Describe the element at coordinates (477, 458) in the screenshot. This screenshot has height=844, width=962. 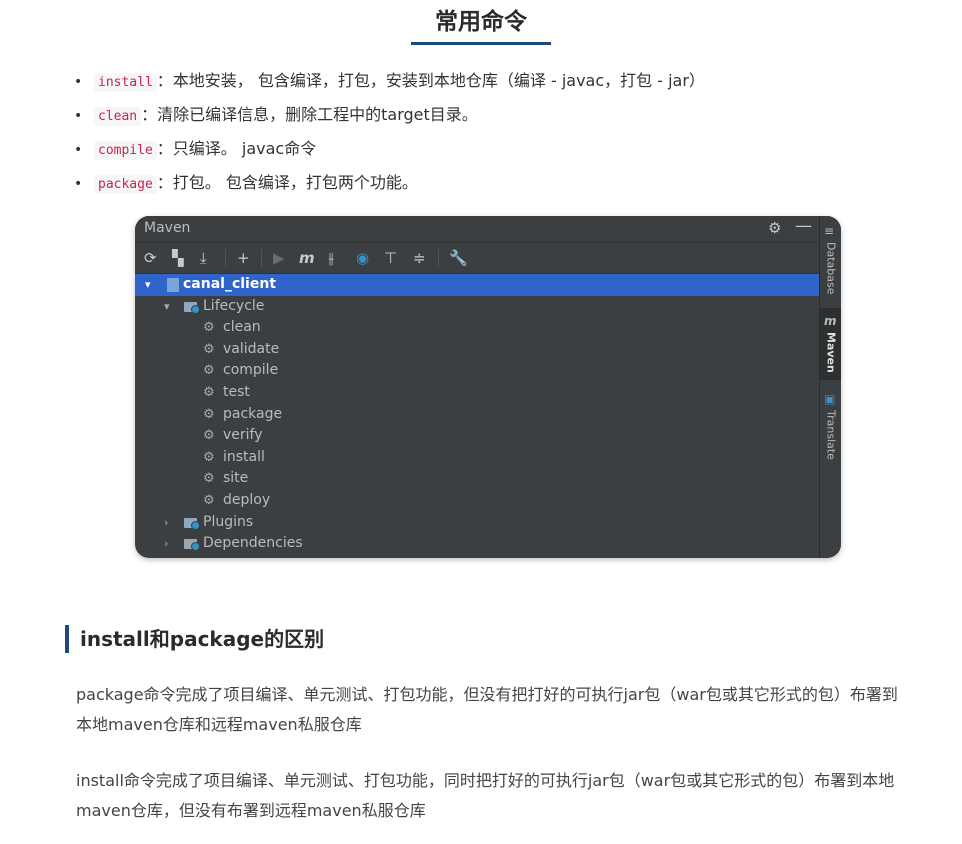
I see `tree-item-goal: ⚙ install` at that location.